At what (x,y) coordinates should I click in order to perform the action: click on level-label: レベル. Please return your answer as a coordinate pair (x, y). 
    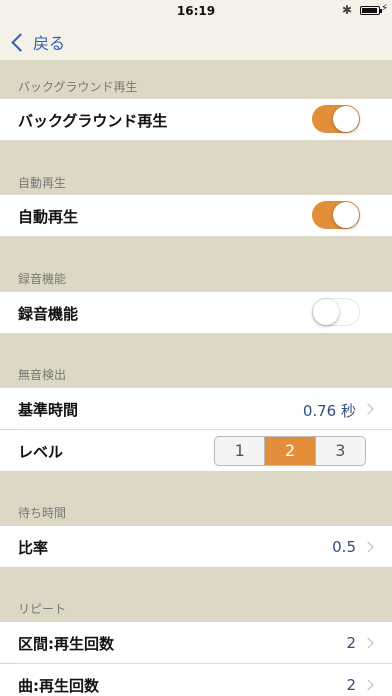
    Looking at the image, I should click on (41, 452).